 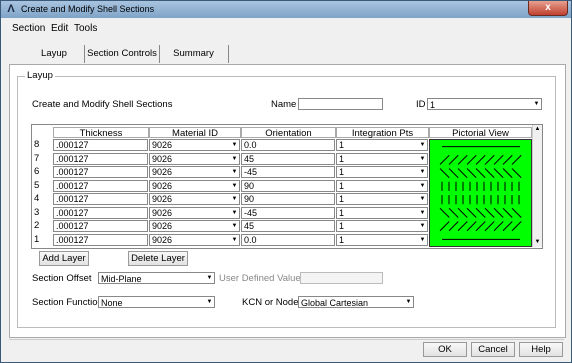 I want to click on section-function-select: None ▼, so click(x=156, y=302).